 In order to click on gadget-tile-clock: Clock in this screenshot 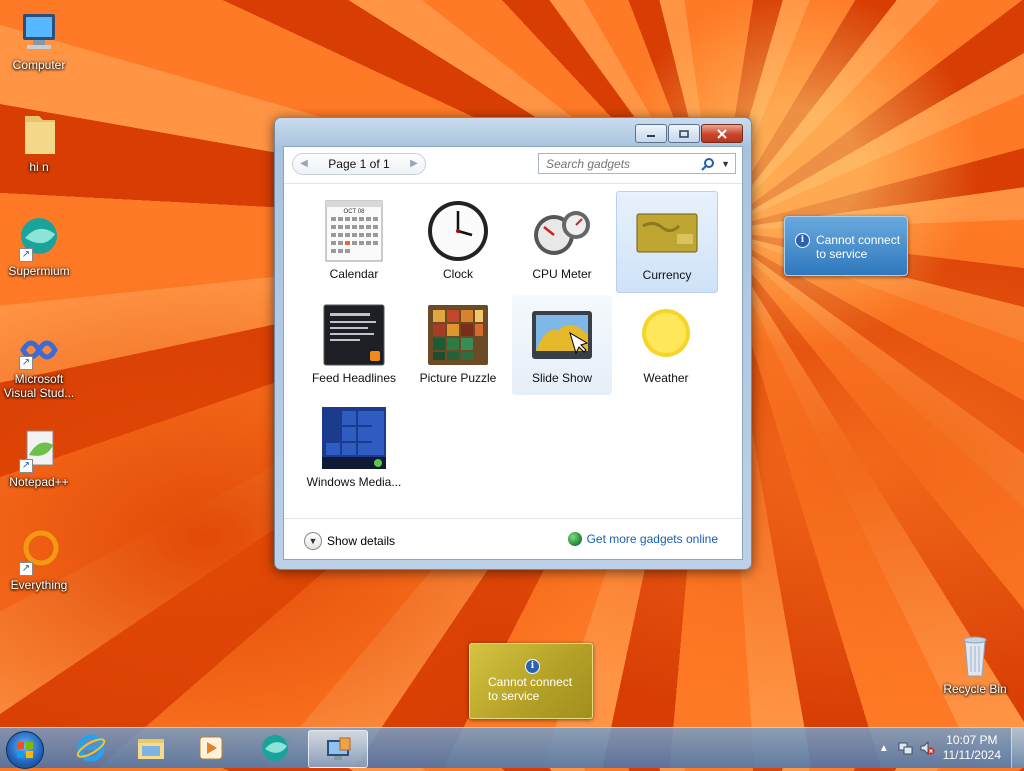, I will do `click(458, 241)`.